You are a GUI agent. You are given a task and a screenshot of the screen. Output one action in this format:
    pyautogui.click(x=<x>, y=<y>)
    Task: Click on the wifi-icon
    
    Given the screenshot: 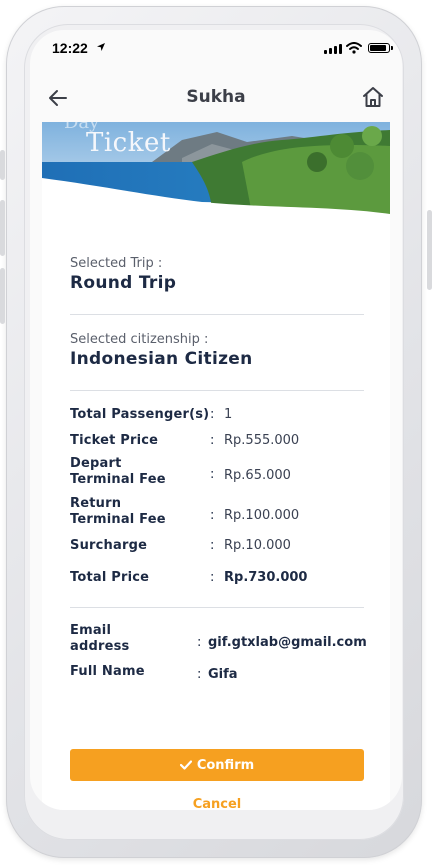 What is the action you would take?
    pyautogui.click(x=354, y=48)
    